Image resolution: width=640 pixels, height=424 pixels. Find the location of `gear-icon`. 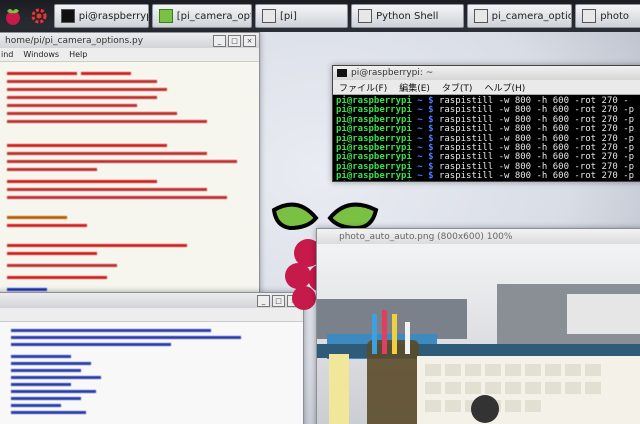

gear-icon is located at coordinates (39, 16).